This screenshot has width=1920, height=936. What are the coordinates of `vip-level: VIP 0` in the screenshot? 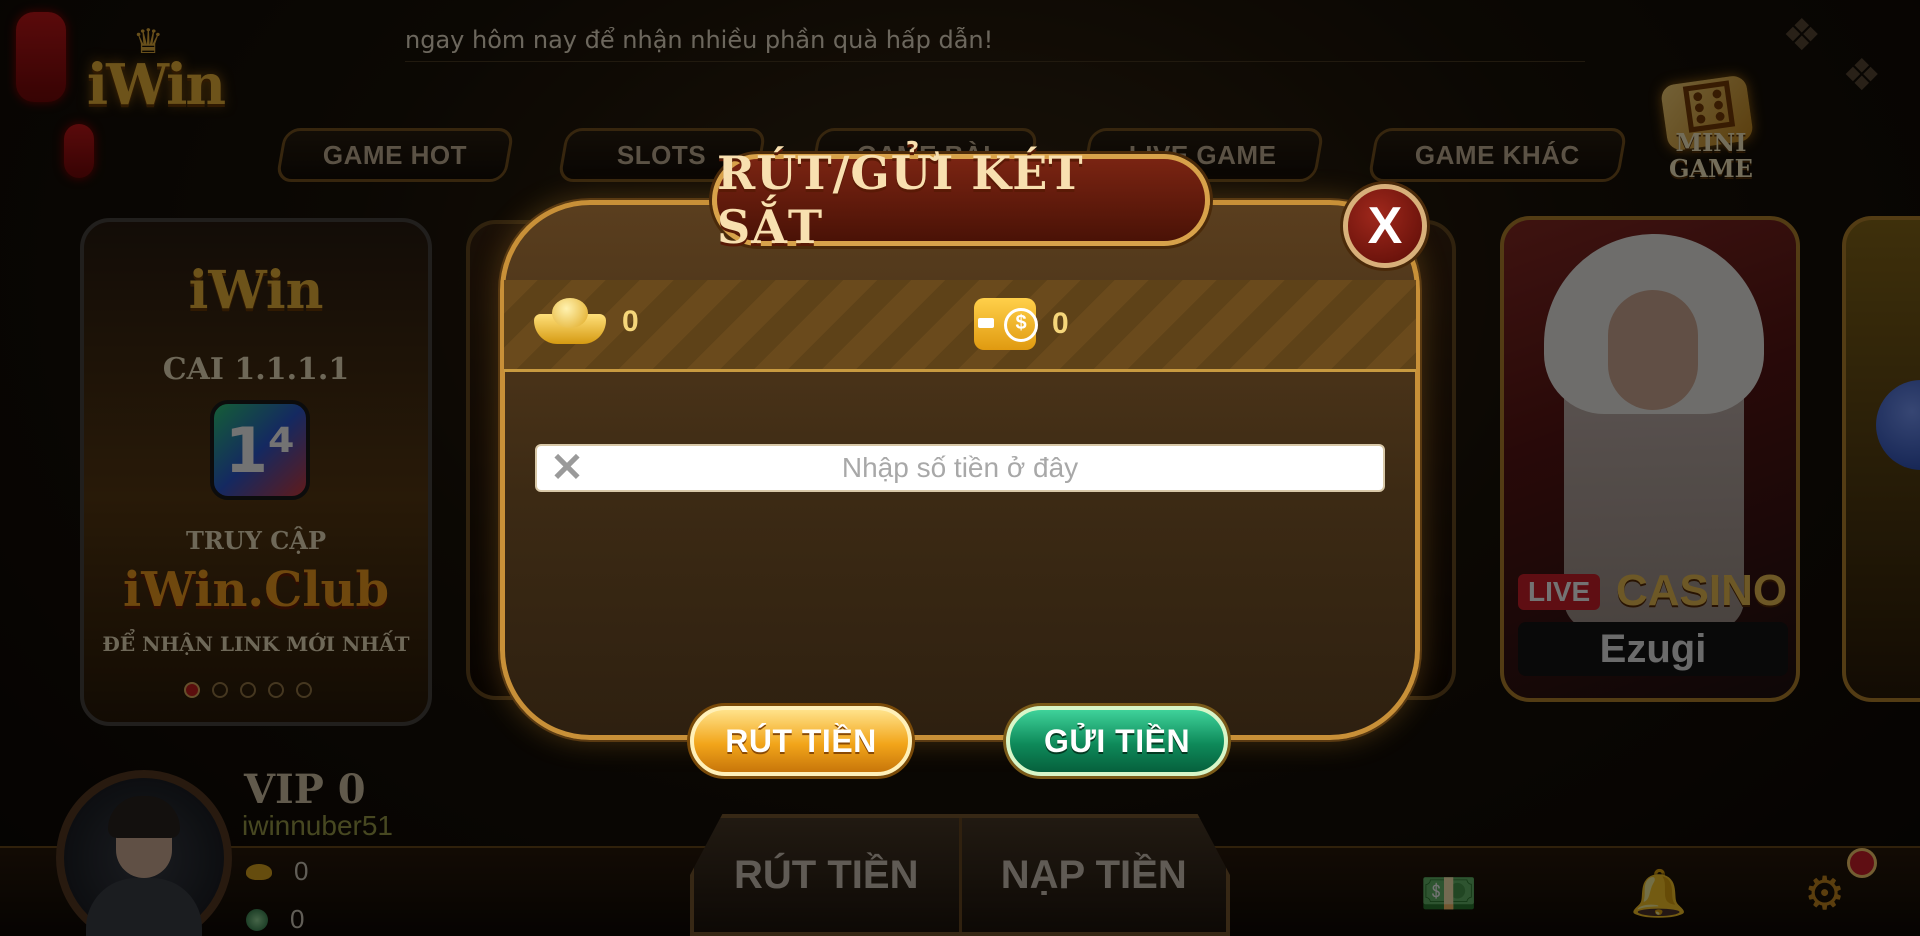 It's located at (305, 789).